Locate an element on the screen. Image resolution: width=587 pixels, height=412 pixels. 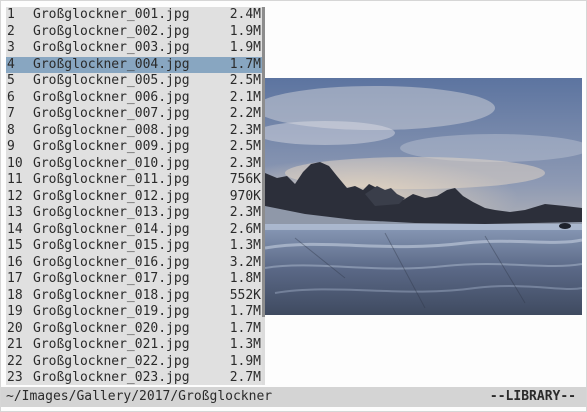
file-name: Großglockner_004.jpg is located at coordinates (111, 64).